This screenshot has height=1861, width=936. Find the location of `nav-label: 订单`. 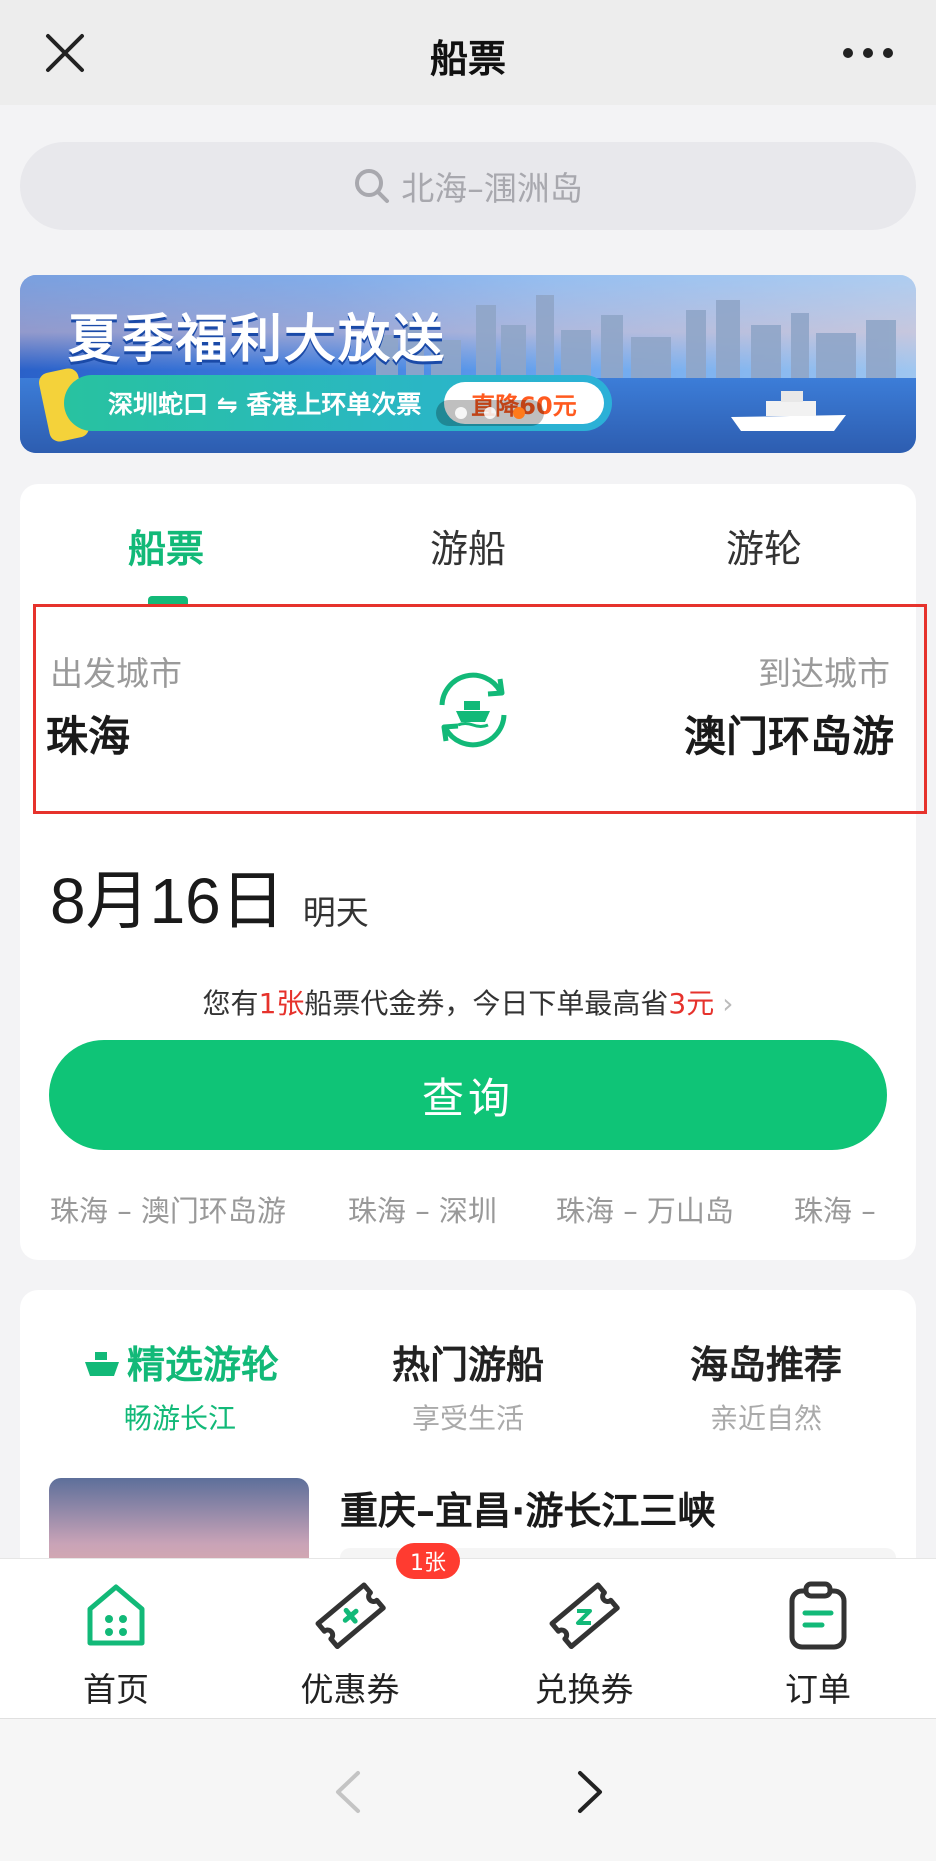

nav-label: 订单 is located at coordinates (818, 1689).